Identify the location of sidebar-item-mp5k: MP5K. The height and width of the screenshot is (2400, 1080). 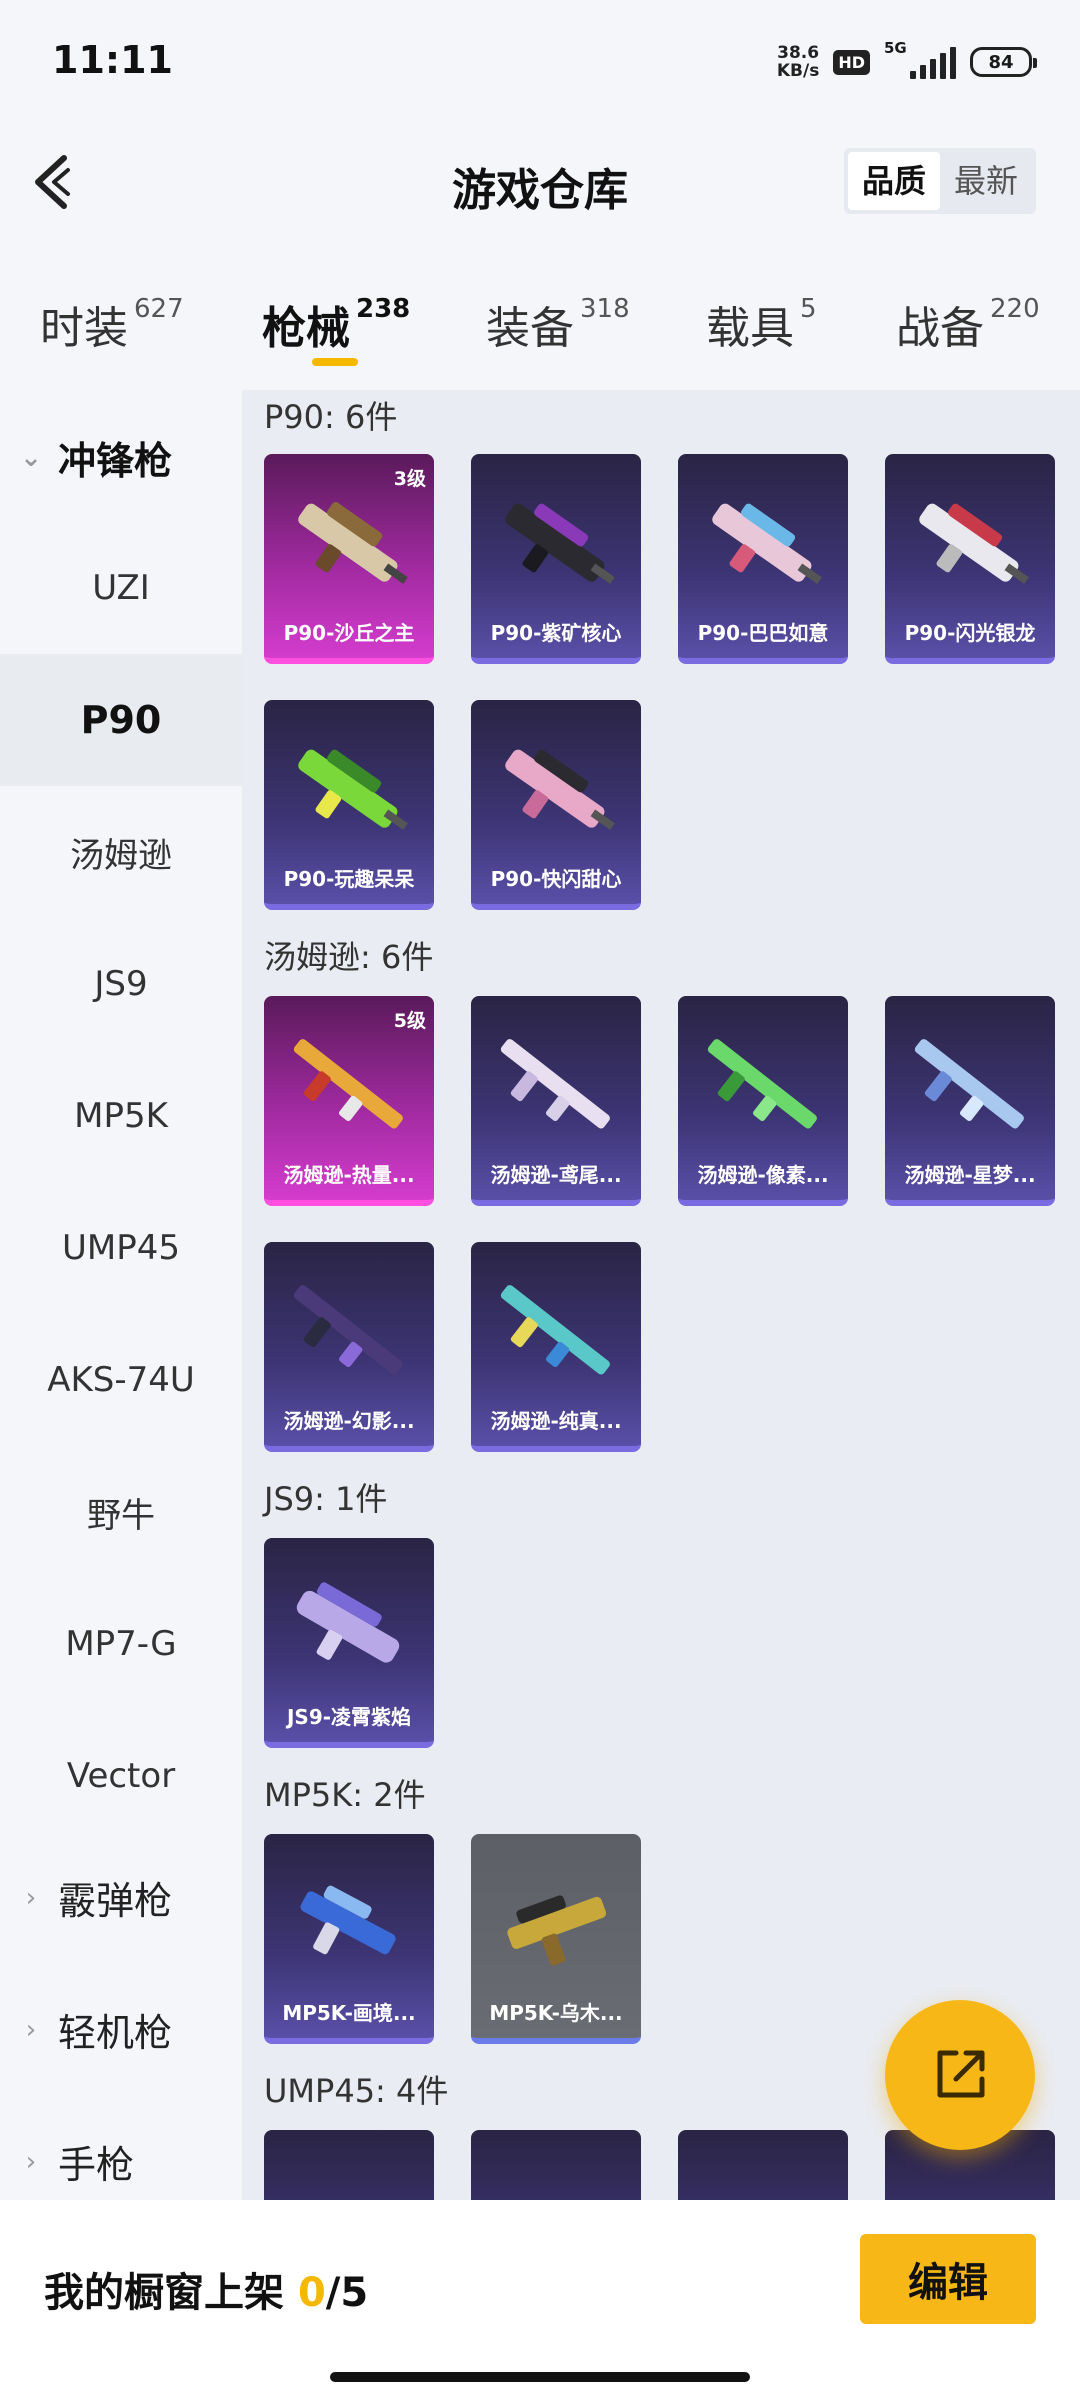
(121, 1116).